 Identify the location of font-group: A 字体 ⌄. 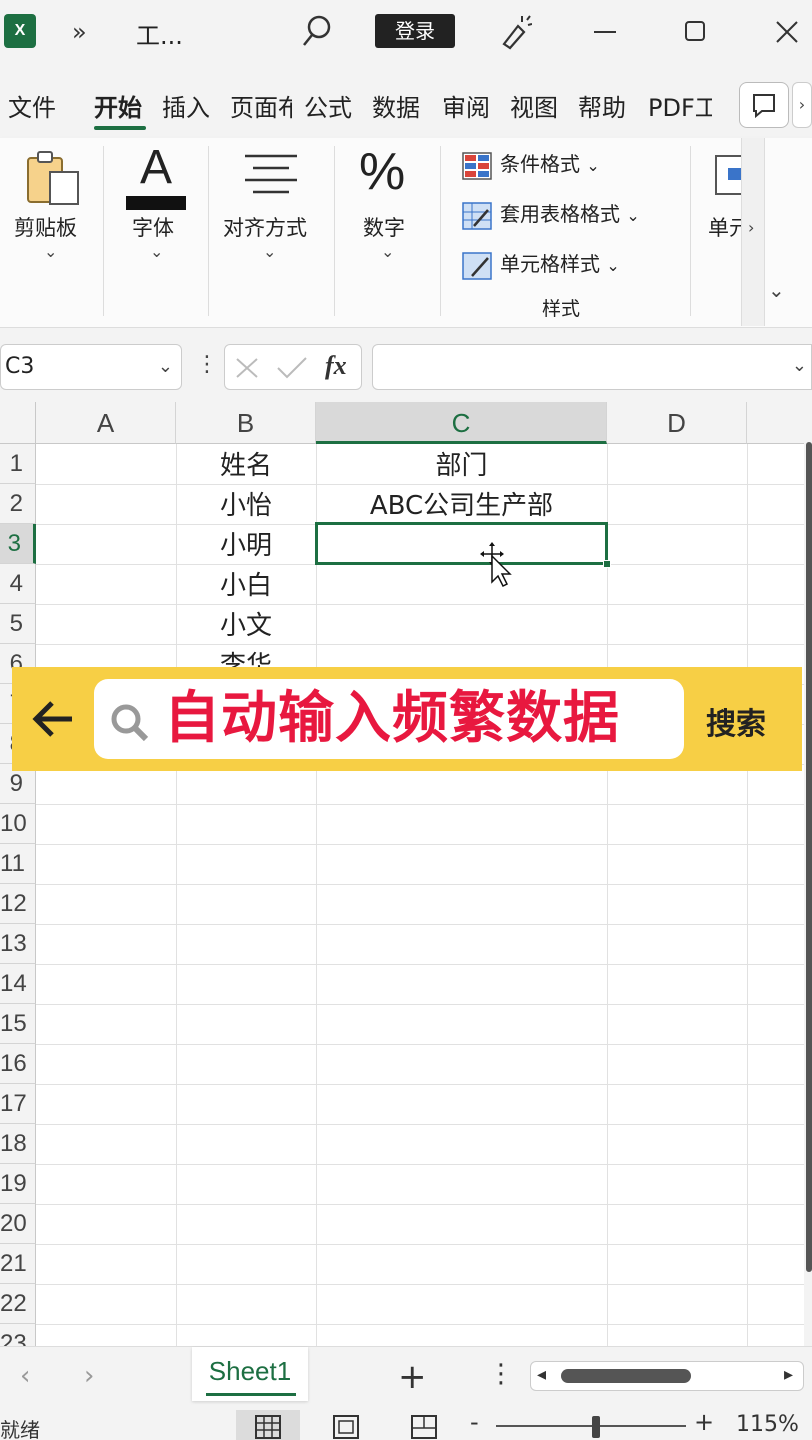
(156, 228).